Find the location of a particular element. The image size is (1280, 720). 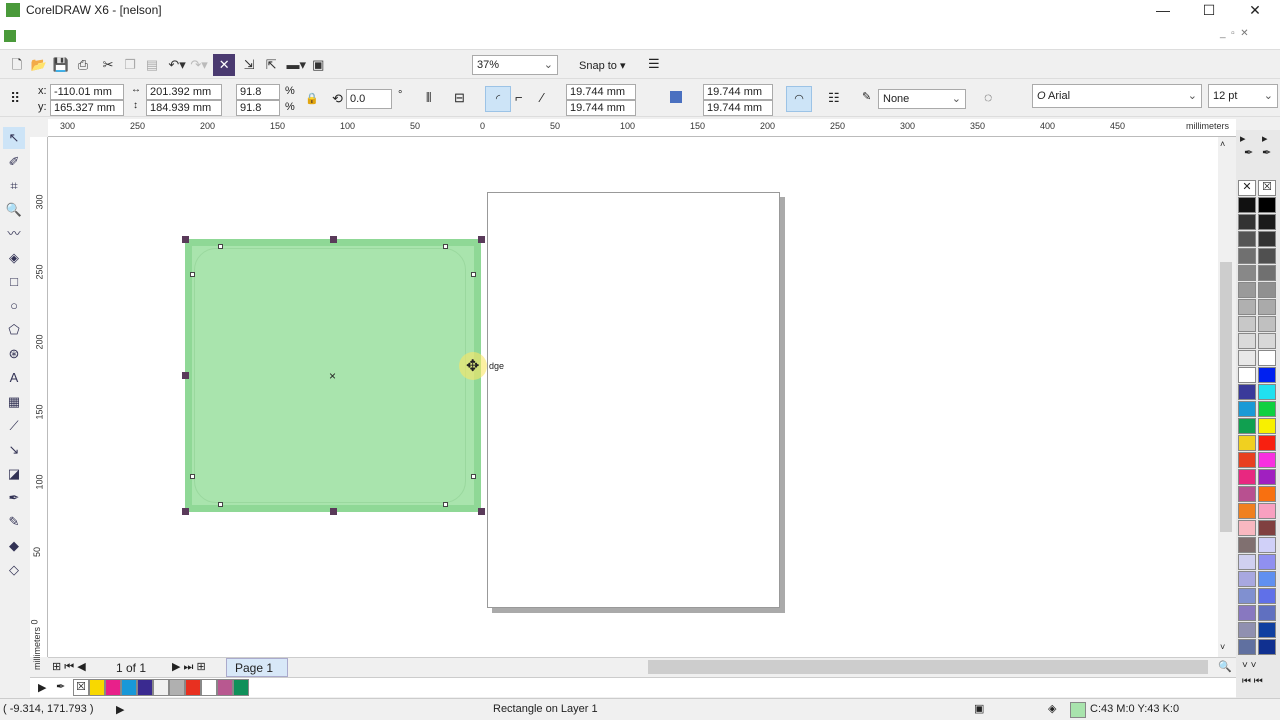

pick-tool-icon: ↖ is located at coordinates (14, 138).